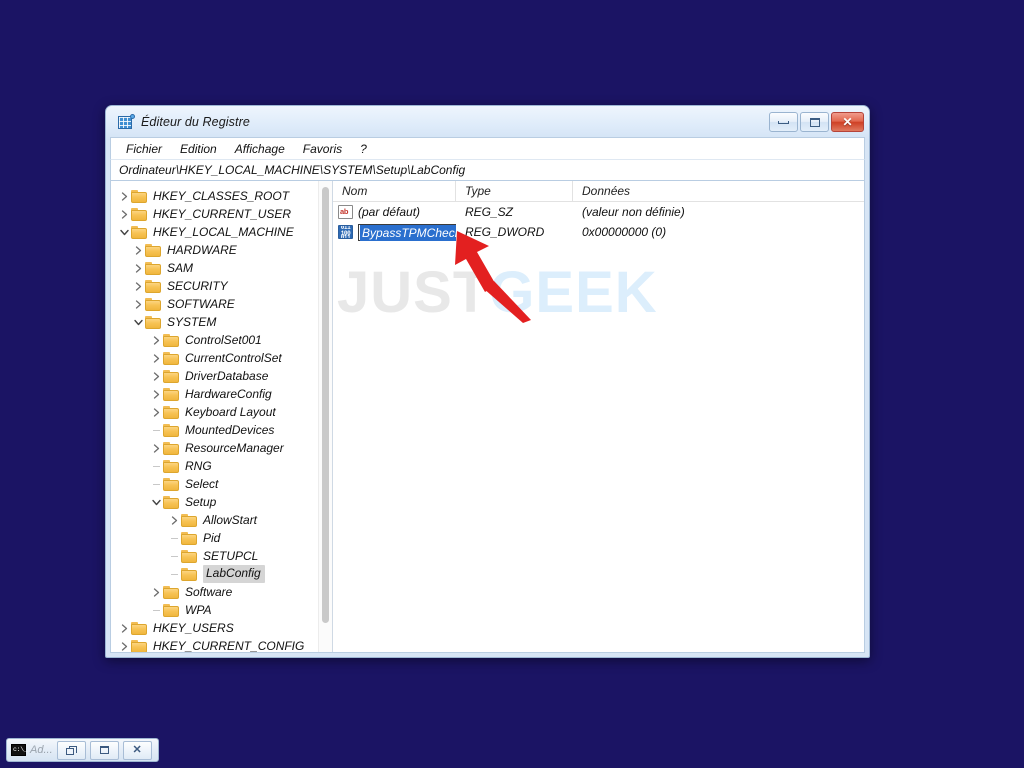 The height and width of the screenshot is (768, 1024). I want to click on tree-item-sam: SAM, so click(221, 268).